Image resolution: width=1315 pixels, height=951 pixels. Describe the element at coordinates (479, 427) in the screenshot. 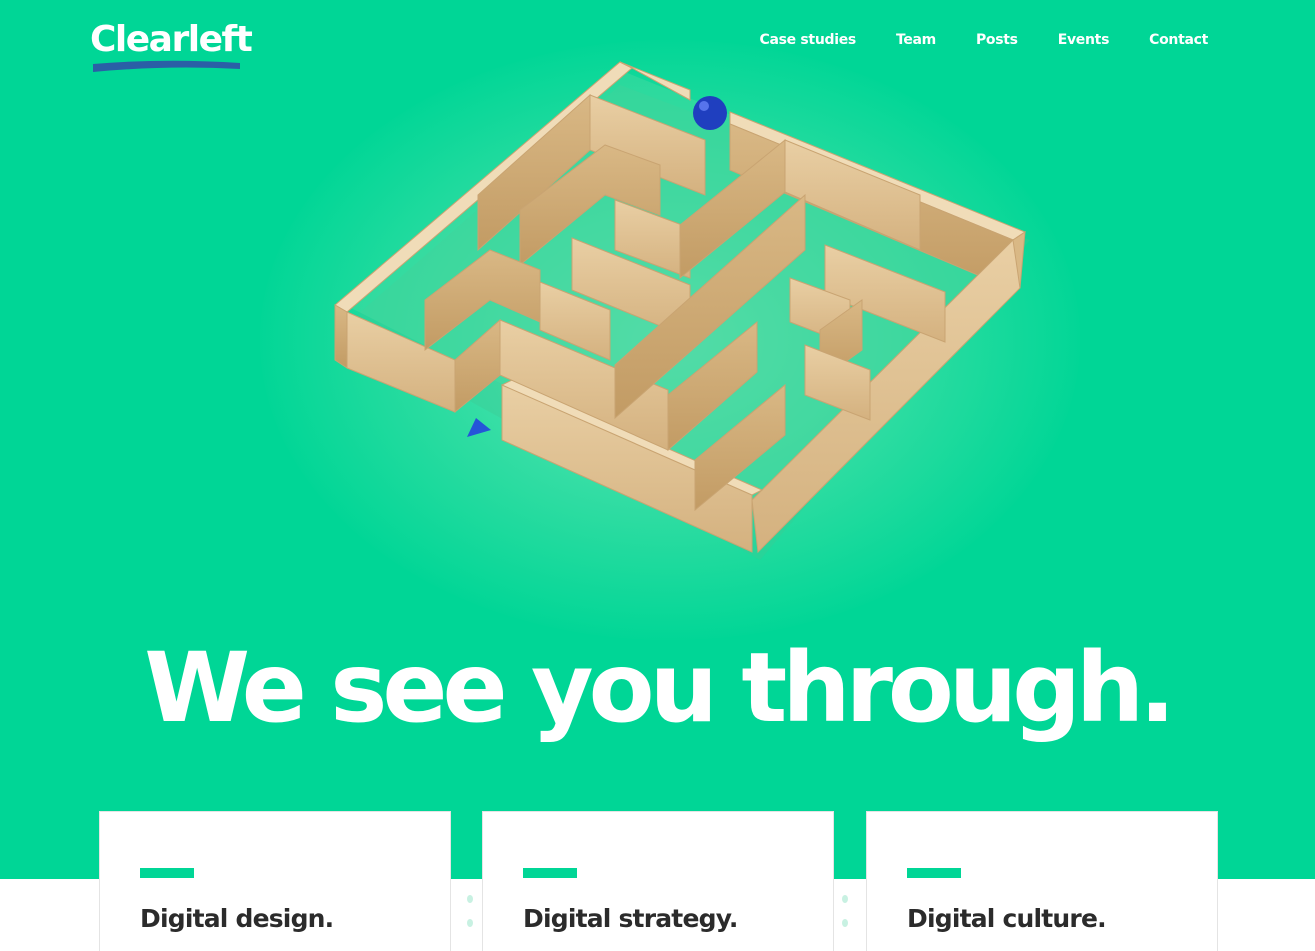

I see `start-arrow-icon` at that location.